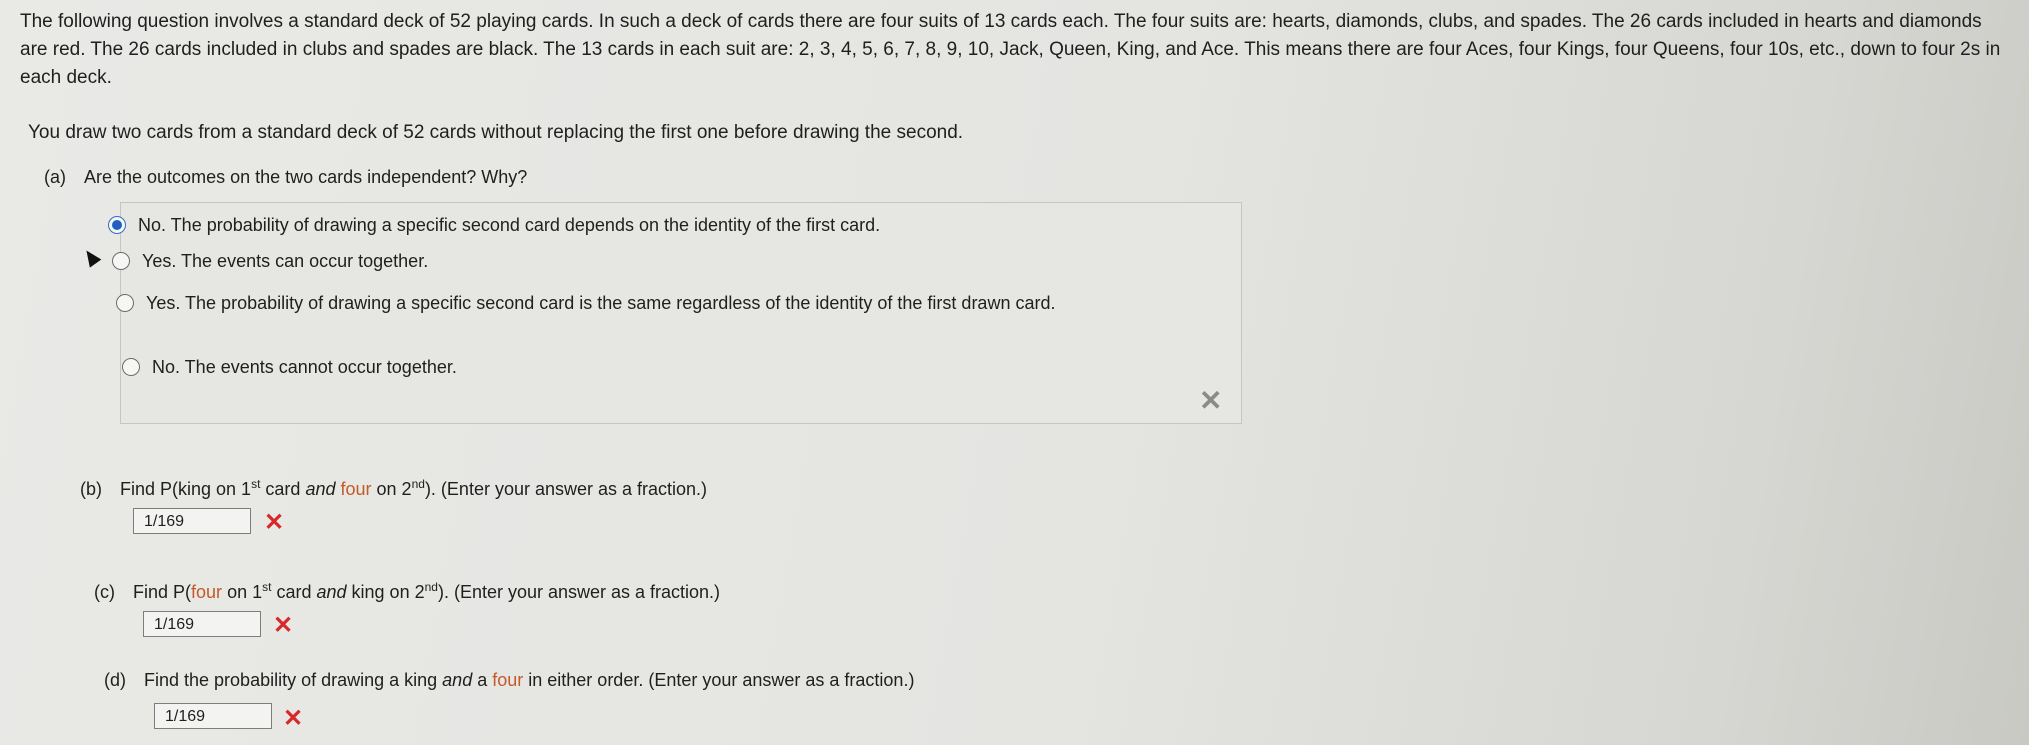 The width and height of the screenshot is (2029, 745). Describe the element at coordinates (285, 261) in the screenshot. I see `option-a-2-label: Yes. The events can occur together.` at that location.